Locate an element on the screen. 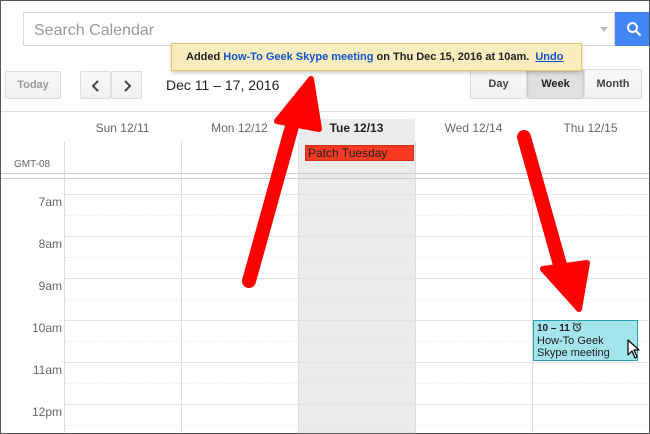  day-header-thu: Thu 12/15 is located at coordinates (590, 128).